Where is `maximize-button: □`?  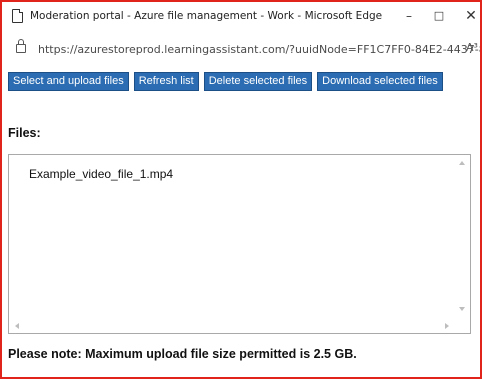
maximize-button: □ is located at coordinates (439, 16).